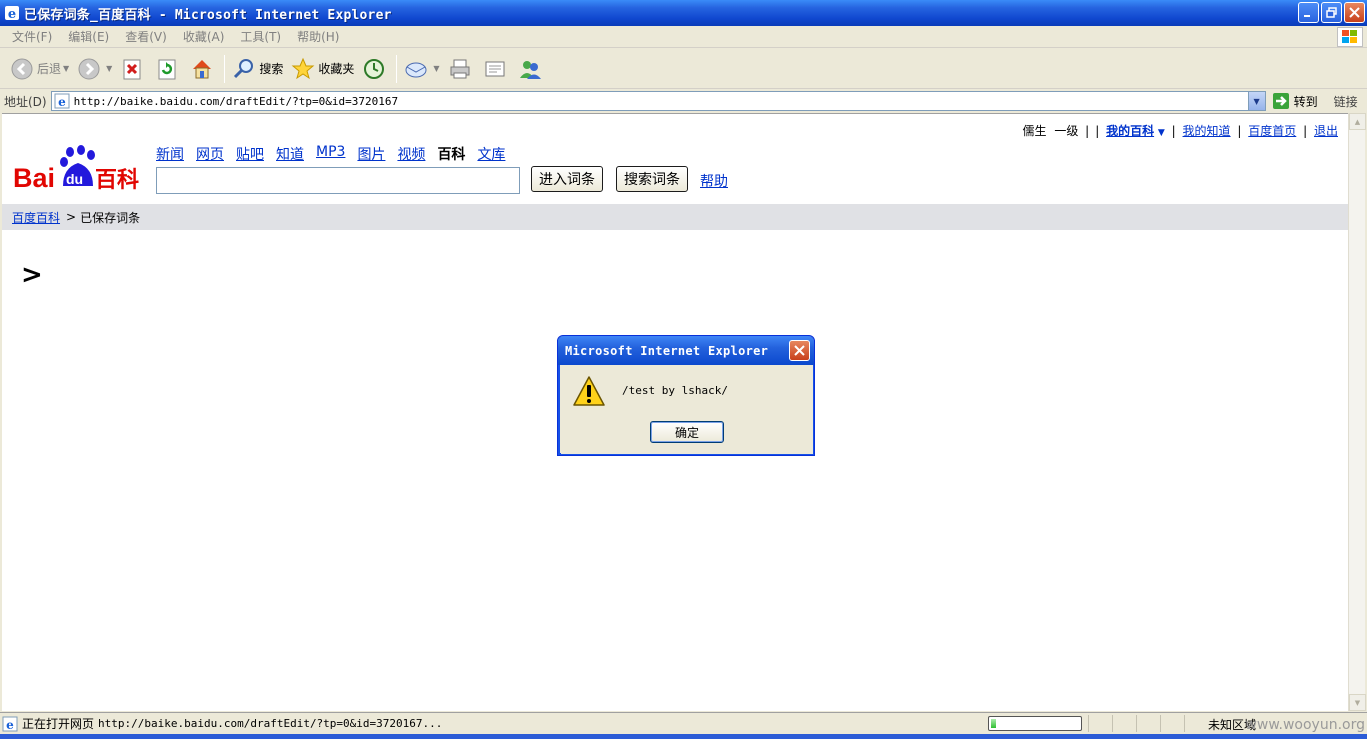  I want to click on status-text: 正在打开网页, so click(58, 724).